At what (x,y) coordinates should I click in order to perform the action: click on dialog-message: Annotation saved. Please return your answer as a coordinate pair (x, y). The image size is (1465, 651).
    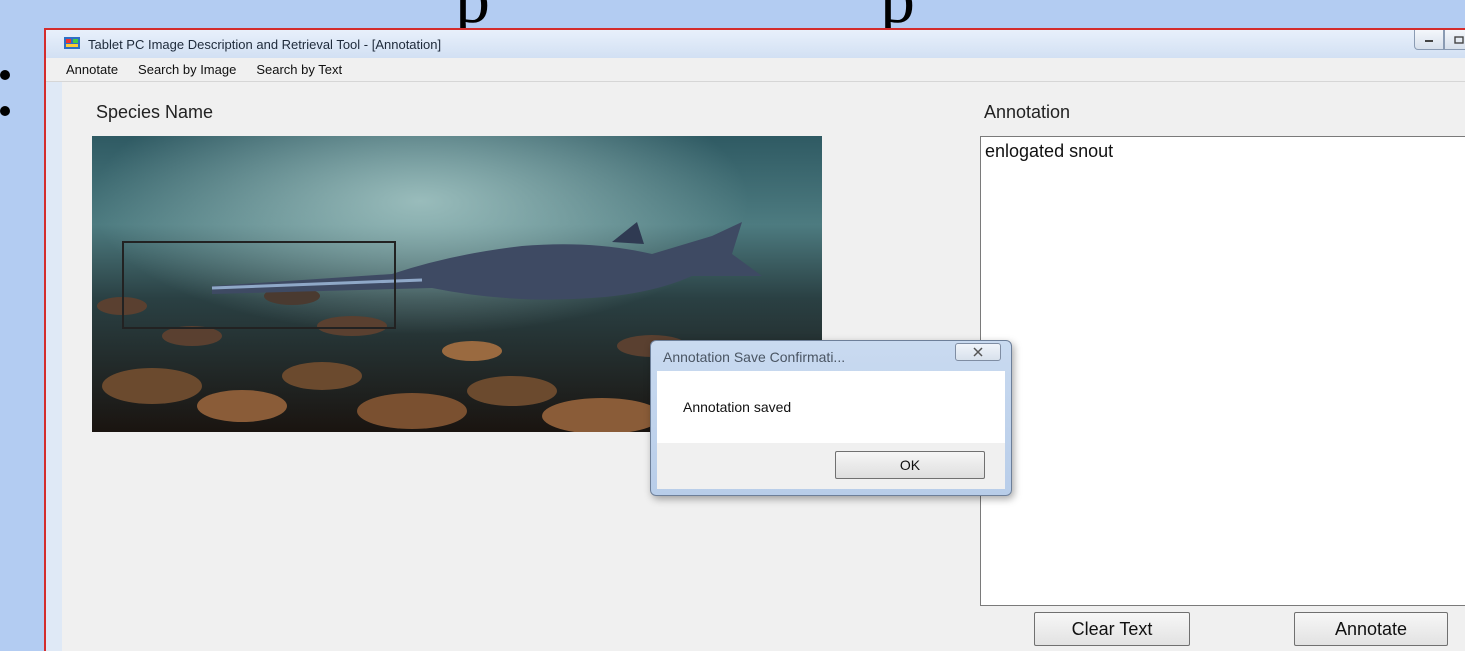
    Looking at the image, I should click on (737, 407).